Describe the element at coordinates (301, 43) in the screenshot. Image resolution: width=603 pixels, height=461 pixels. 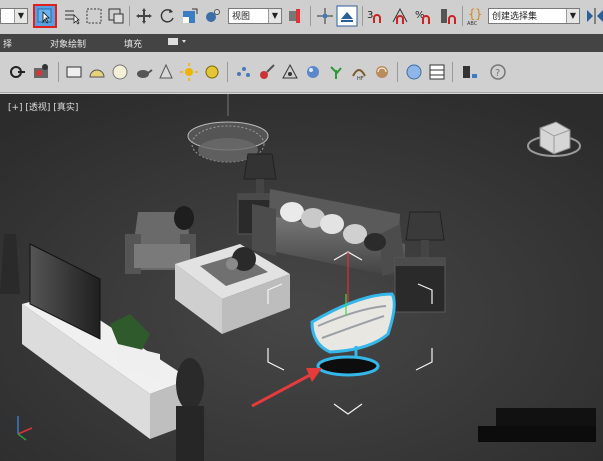
I see `ribbon-panel: 择 对象绘制 填充` at that location.